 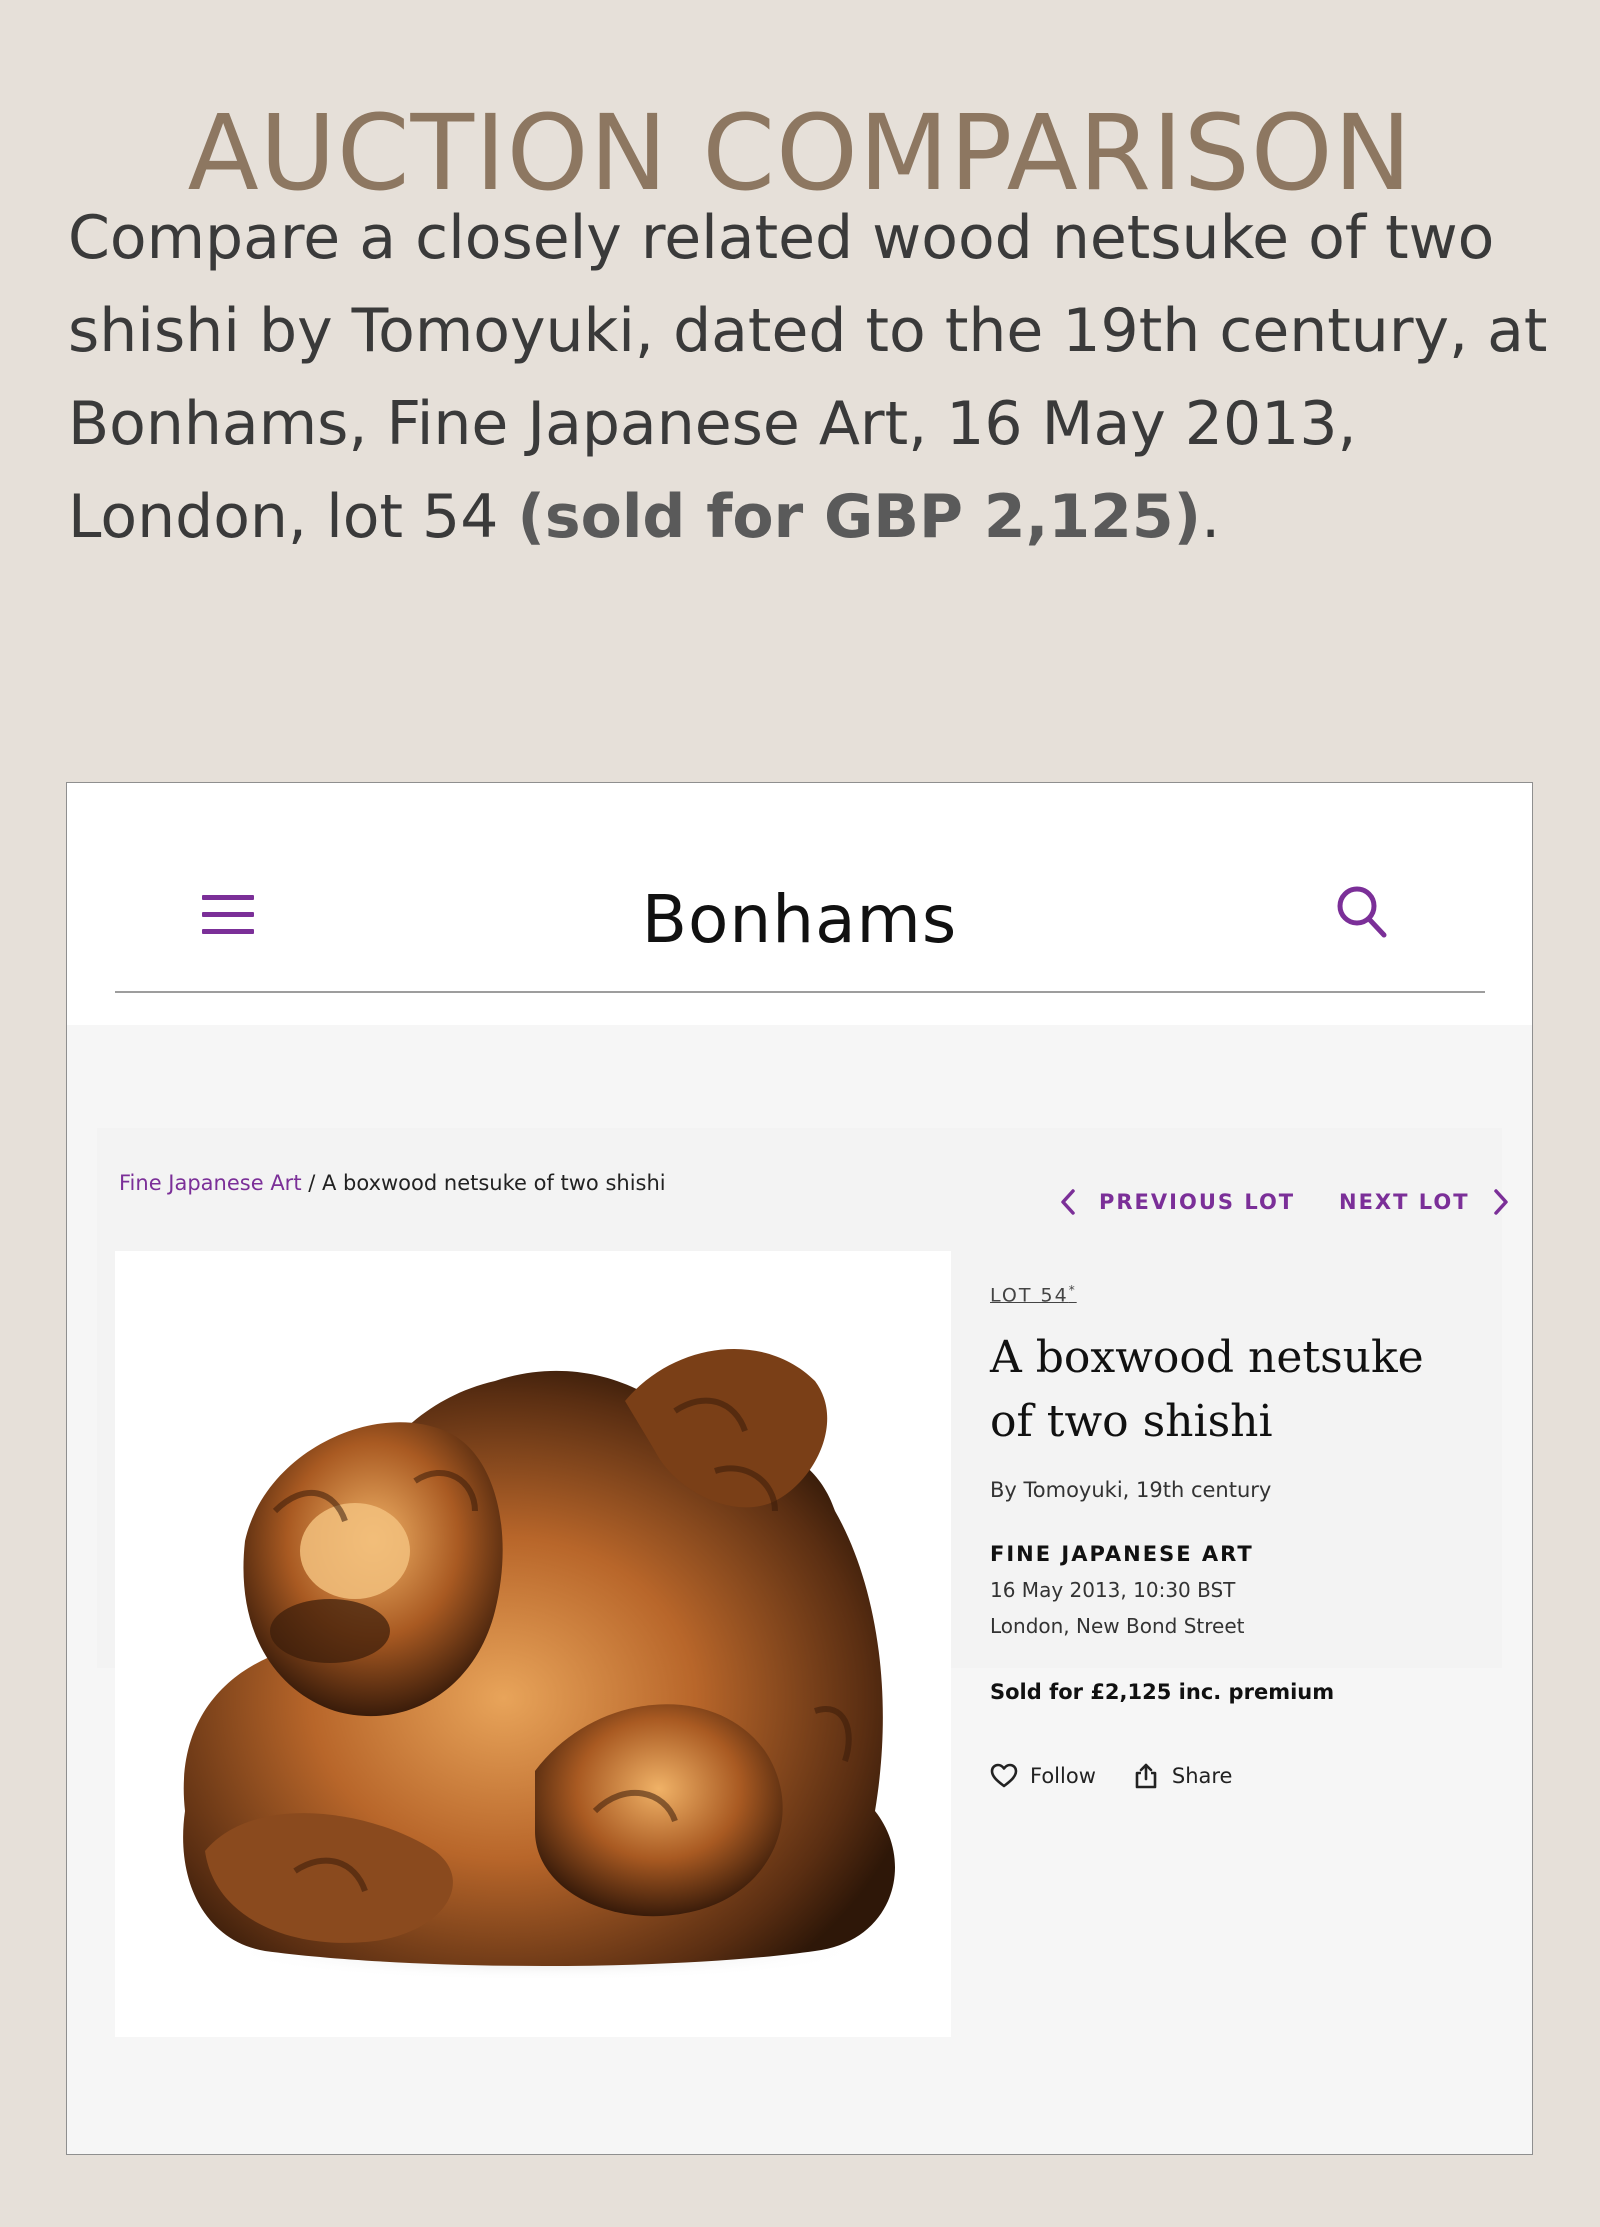 What do you see at coordinates (1404, 1202) in the screenshot?
I see `next-lot-label: NEXT LOT` at bounding box center [1404, 1202].